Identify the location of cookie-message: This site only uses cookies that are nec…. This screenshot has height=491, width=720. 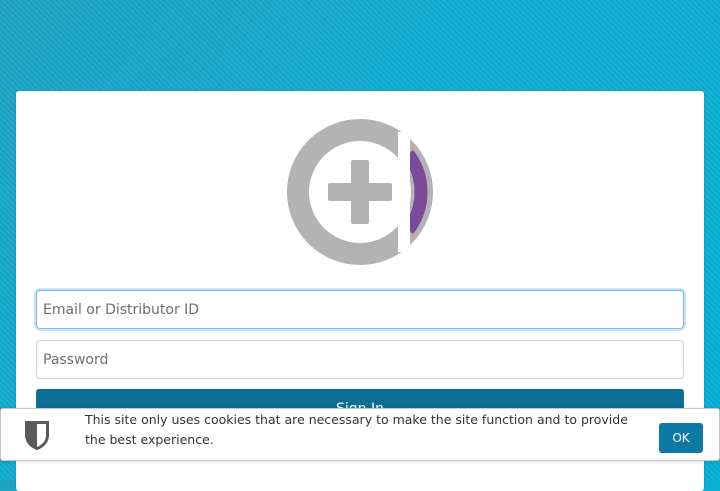
(356, 429).